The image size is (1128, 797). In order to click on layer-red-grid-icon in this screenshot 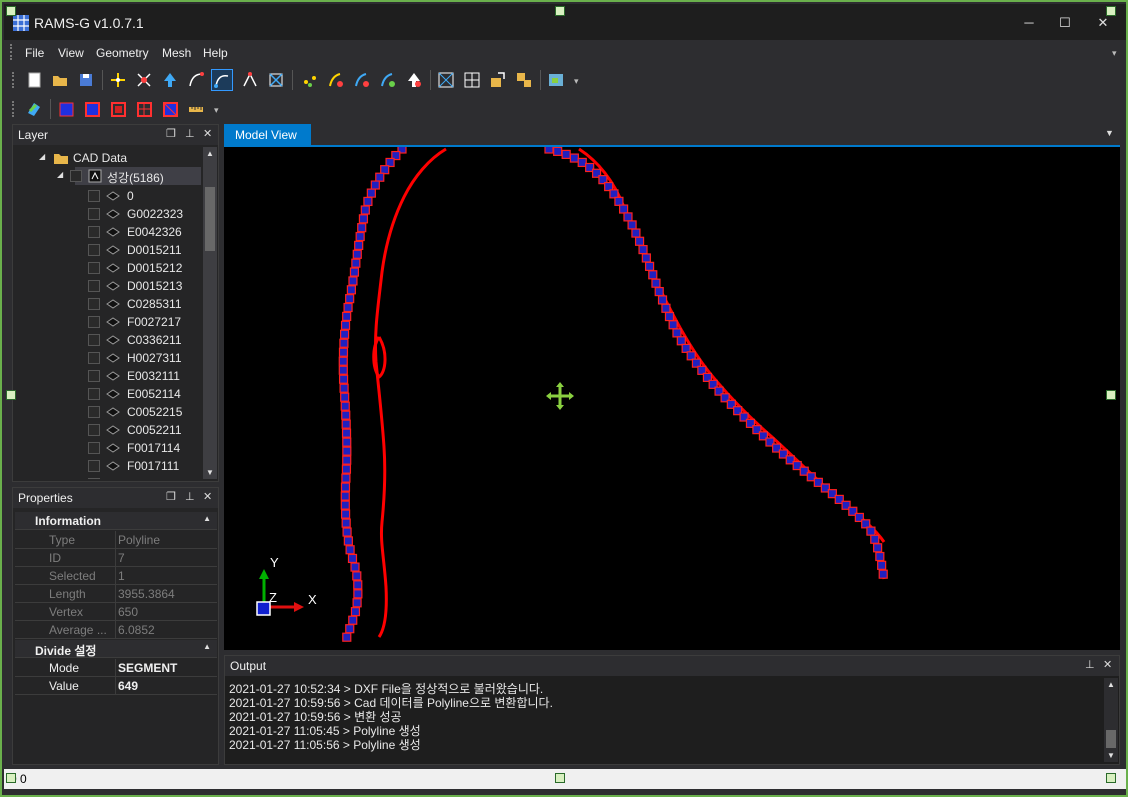, I will do `click(144, 109)`.